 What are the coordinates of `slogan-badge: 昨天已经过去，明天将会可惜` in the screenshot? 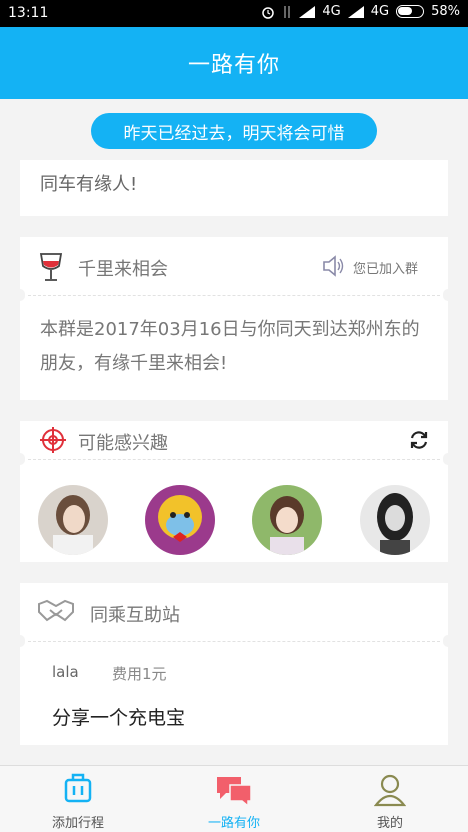 It's located at (234, 131).